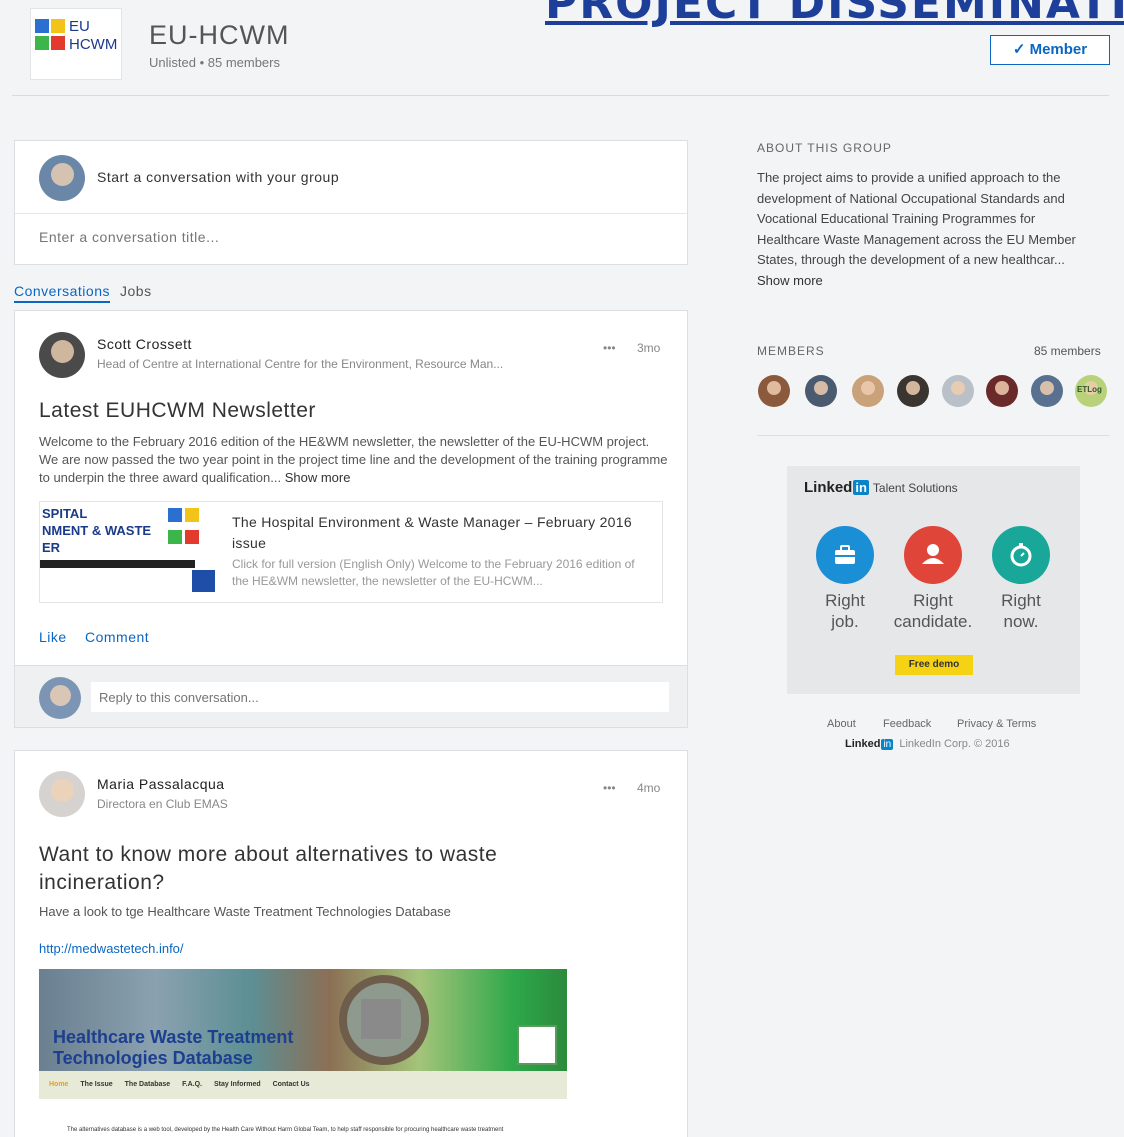 This screenshot has height=1137, width=1124. Describe the element at coordinates (828, 487) in the screenshot. I see `ad-brand-word: Linked` at that location.